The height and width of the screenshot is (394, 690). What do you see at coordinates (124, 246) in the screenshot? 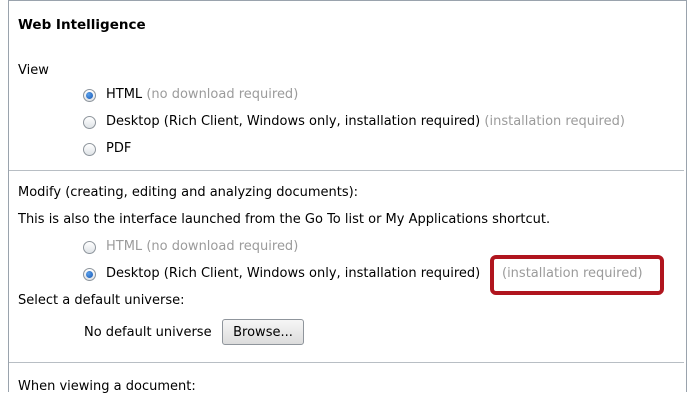
I see `modify-html-label: HTML` at bounding box center [124, 246].